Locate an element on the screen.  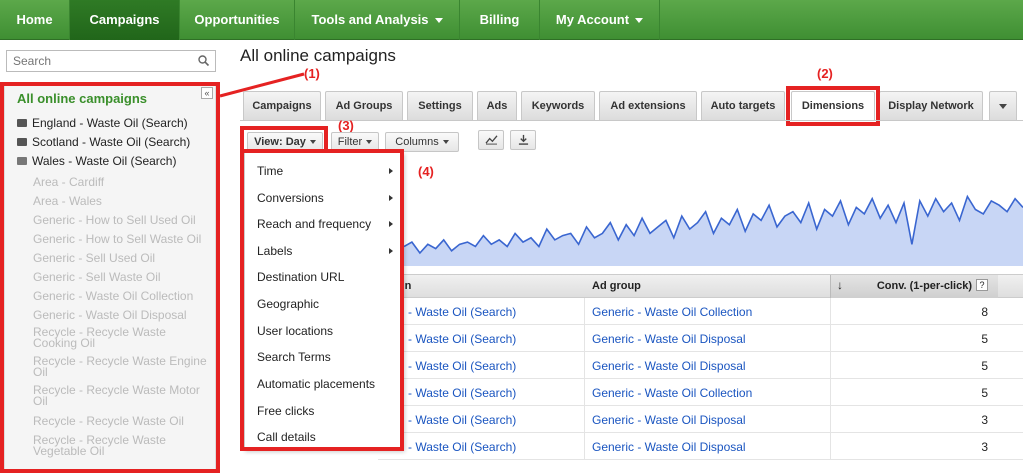
tab-label: Ads is located at coordinates (497, 106).